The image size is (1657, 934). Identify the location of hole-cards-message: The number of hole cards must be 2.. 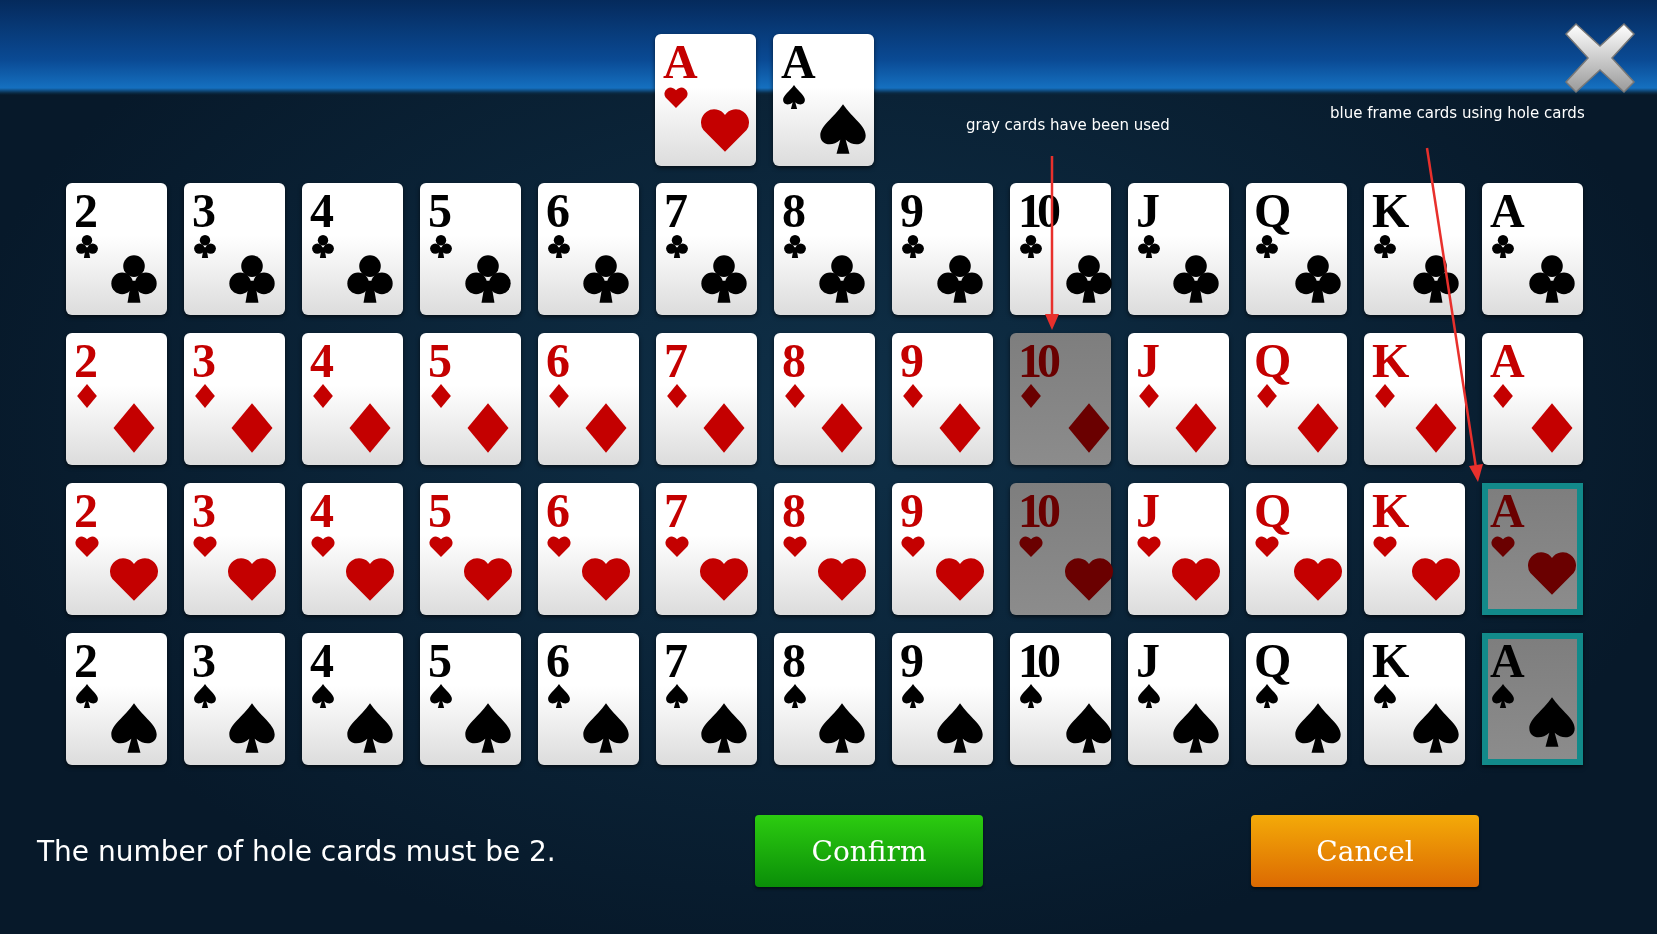
(297, 851).